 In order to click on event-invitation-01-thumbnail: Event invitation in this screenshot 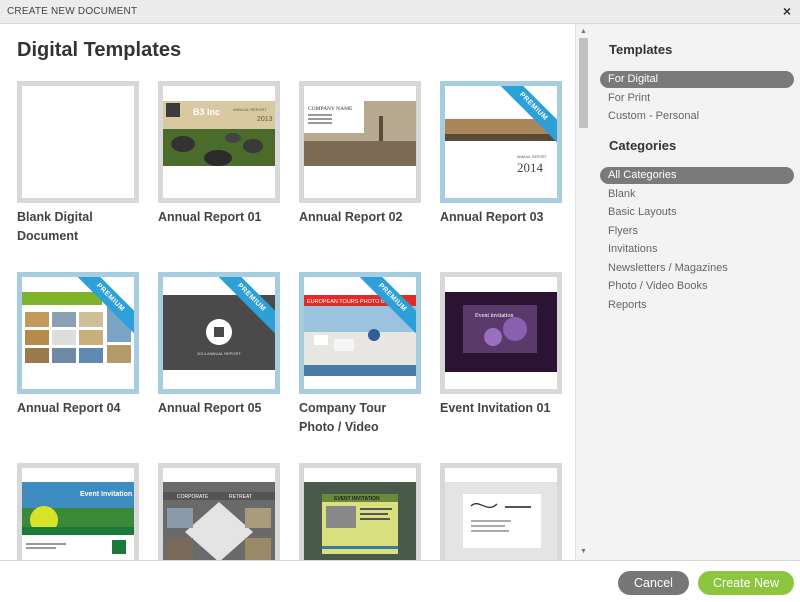, I will do `click(501, 332)`.